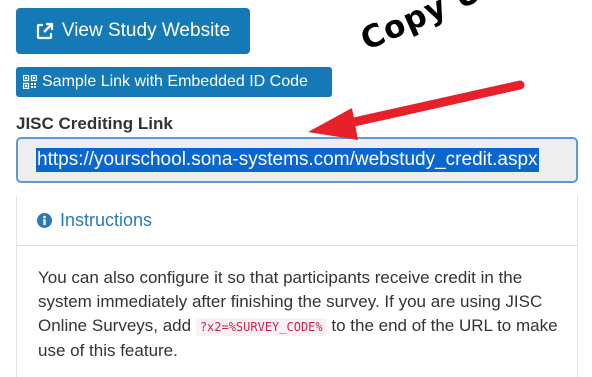  I want to click on instructions-toggle: Instructions, so click(297, 221).